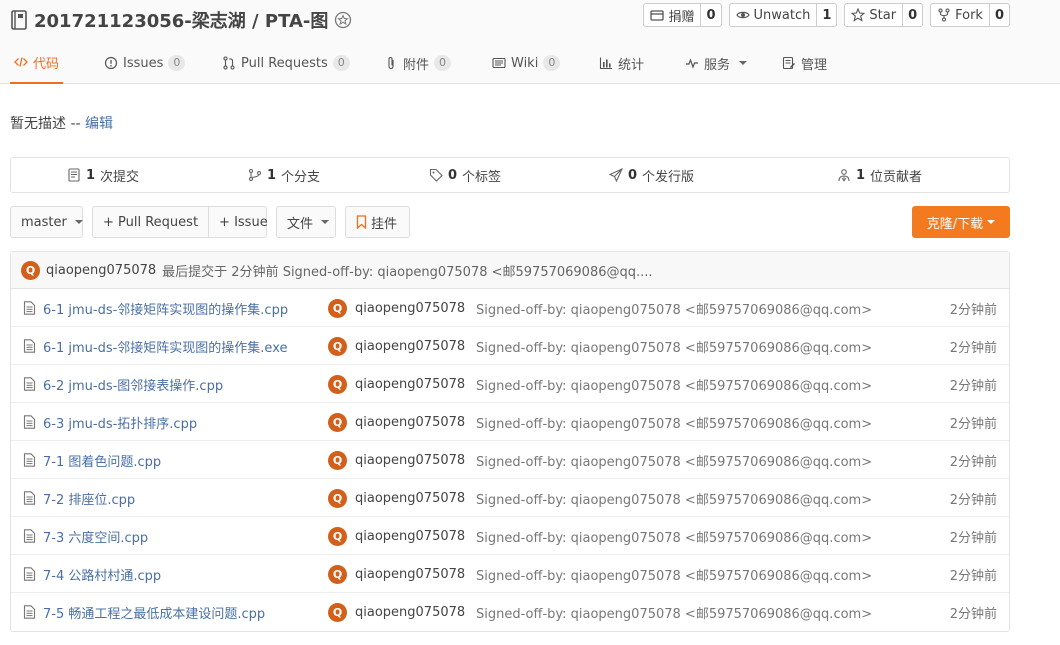  I want to click on code-icon, so click(21, 62).